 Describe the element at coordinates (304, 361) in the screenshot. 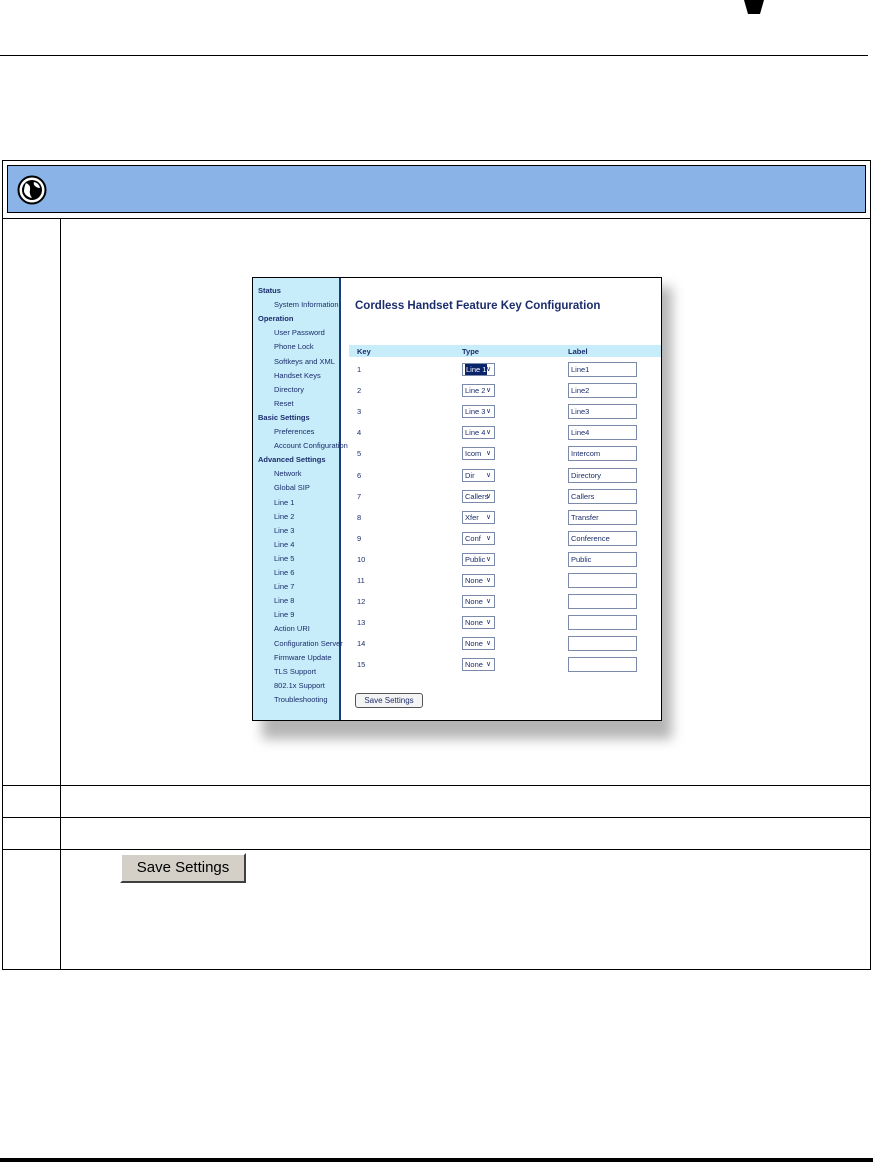

I see `sidebar-item: Softkeys and XML` at that location.